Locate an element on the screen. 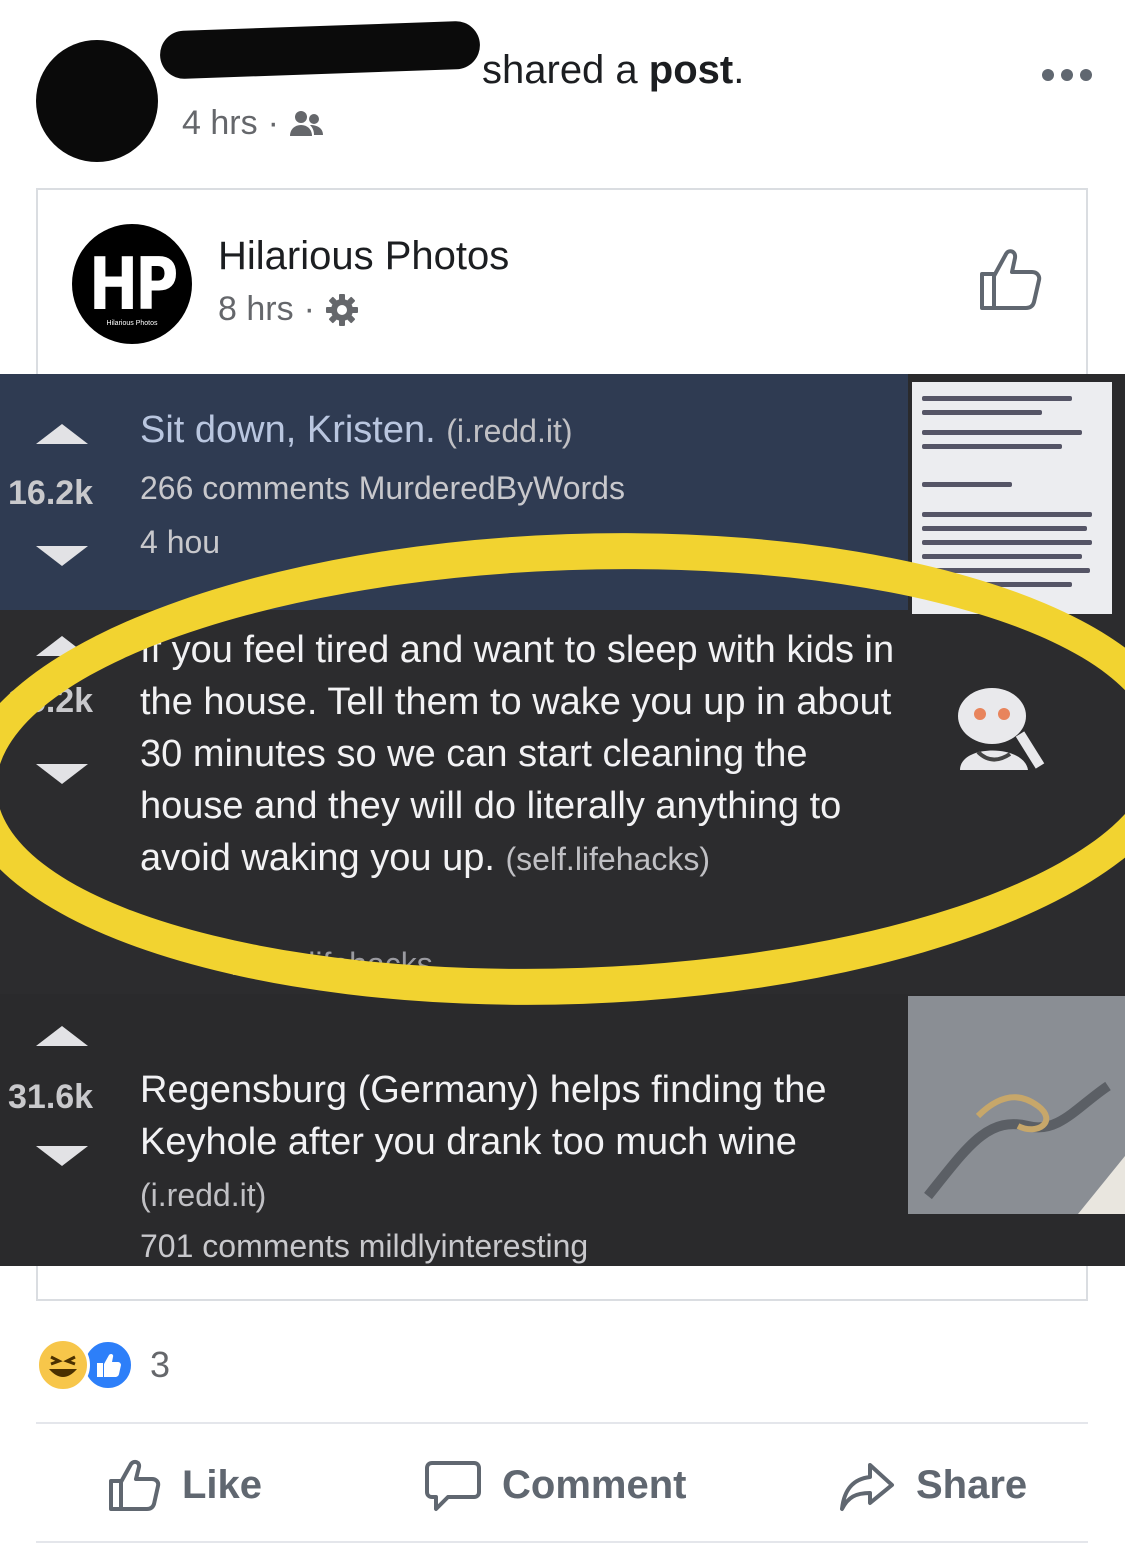  like-button: Like is located at coordinates (184, 1485).